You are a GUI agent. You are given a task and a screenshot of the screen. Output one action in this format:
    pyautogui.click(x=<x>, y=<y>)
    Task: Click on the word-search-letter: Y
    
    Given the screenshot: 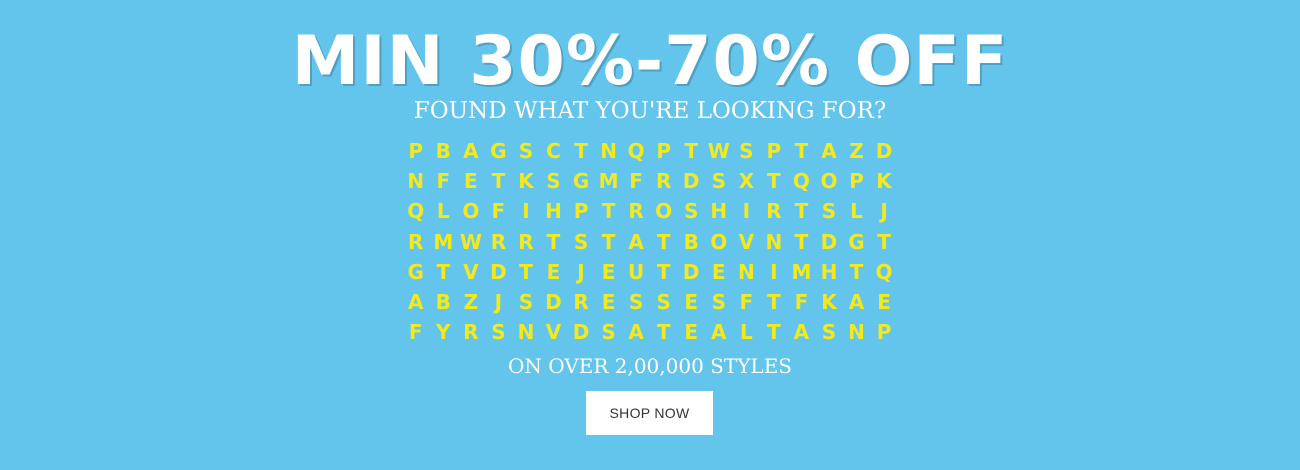 What is the action you would take?
    pyautogui.click(x=443, y=332)
    